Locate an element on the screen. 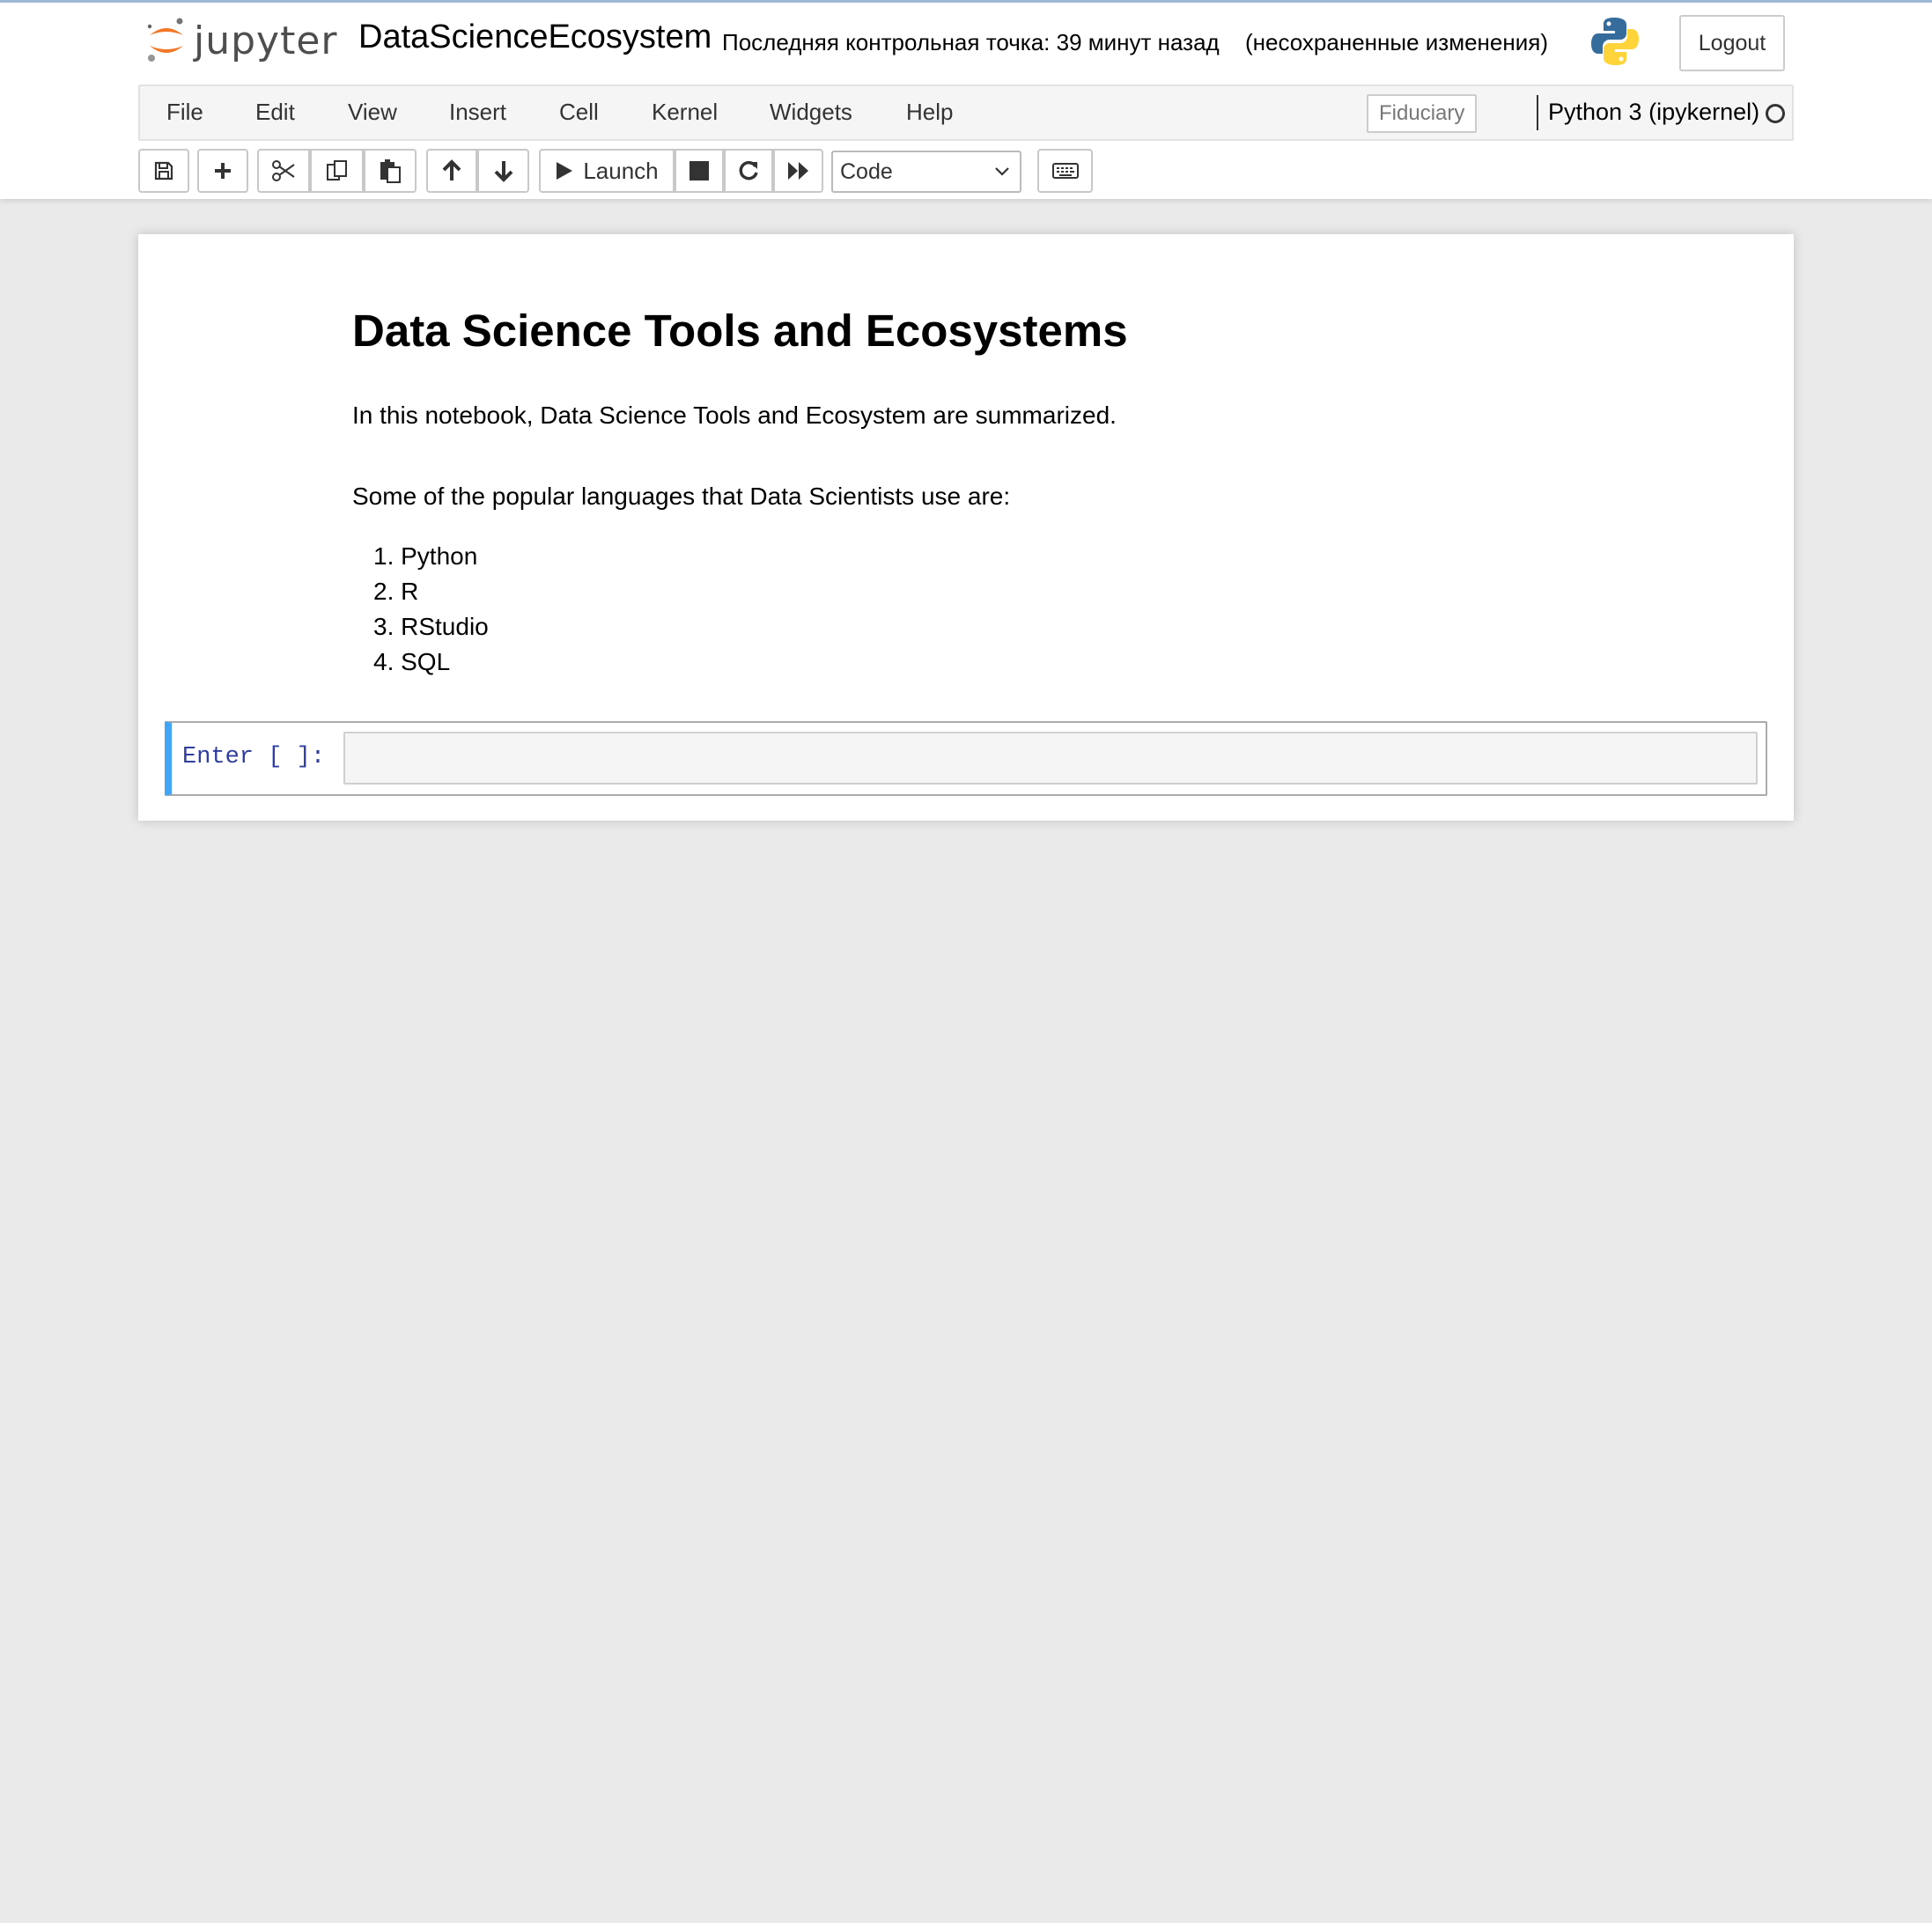 The height and width of the screenshot is (1923, 1932). keyboard-icon is located at coordinates (1065, 171).